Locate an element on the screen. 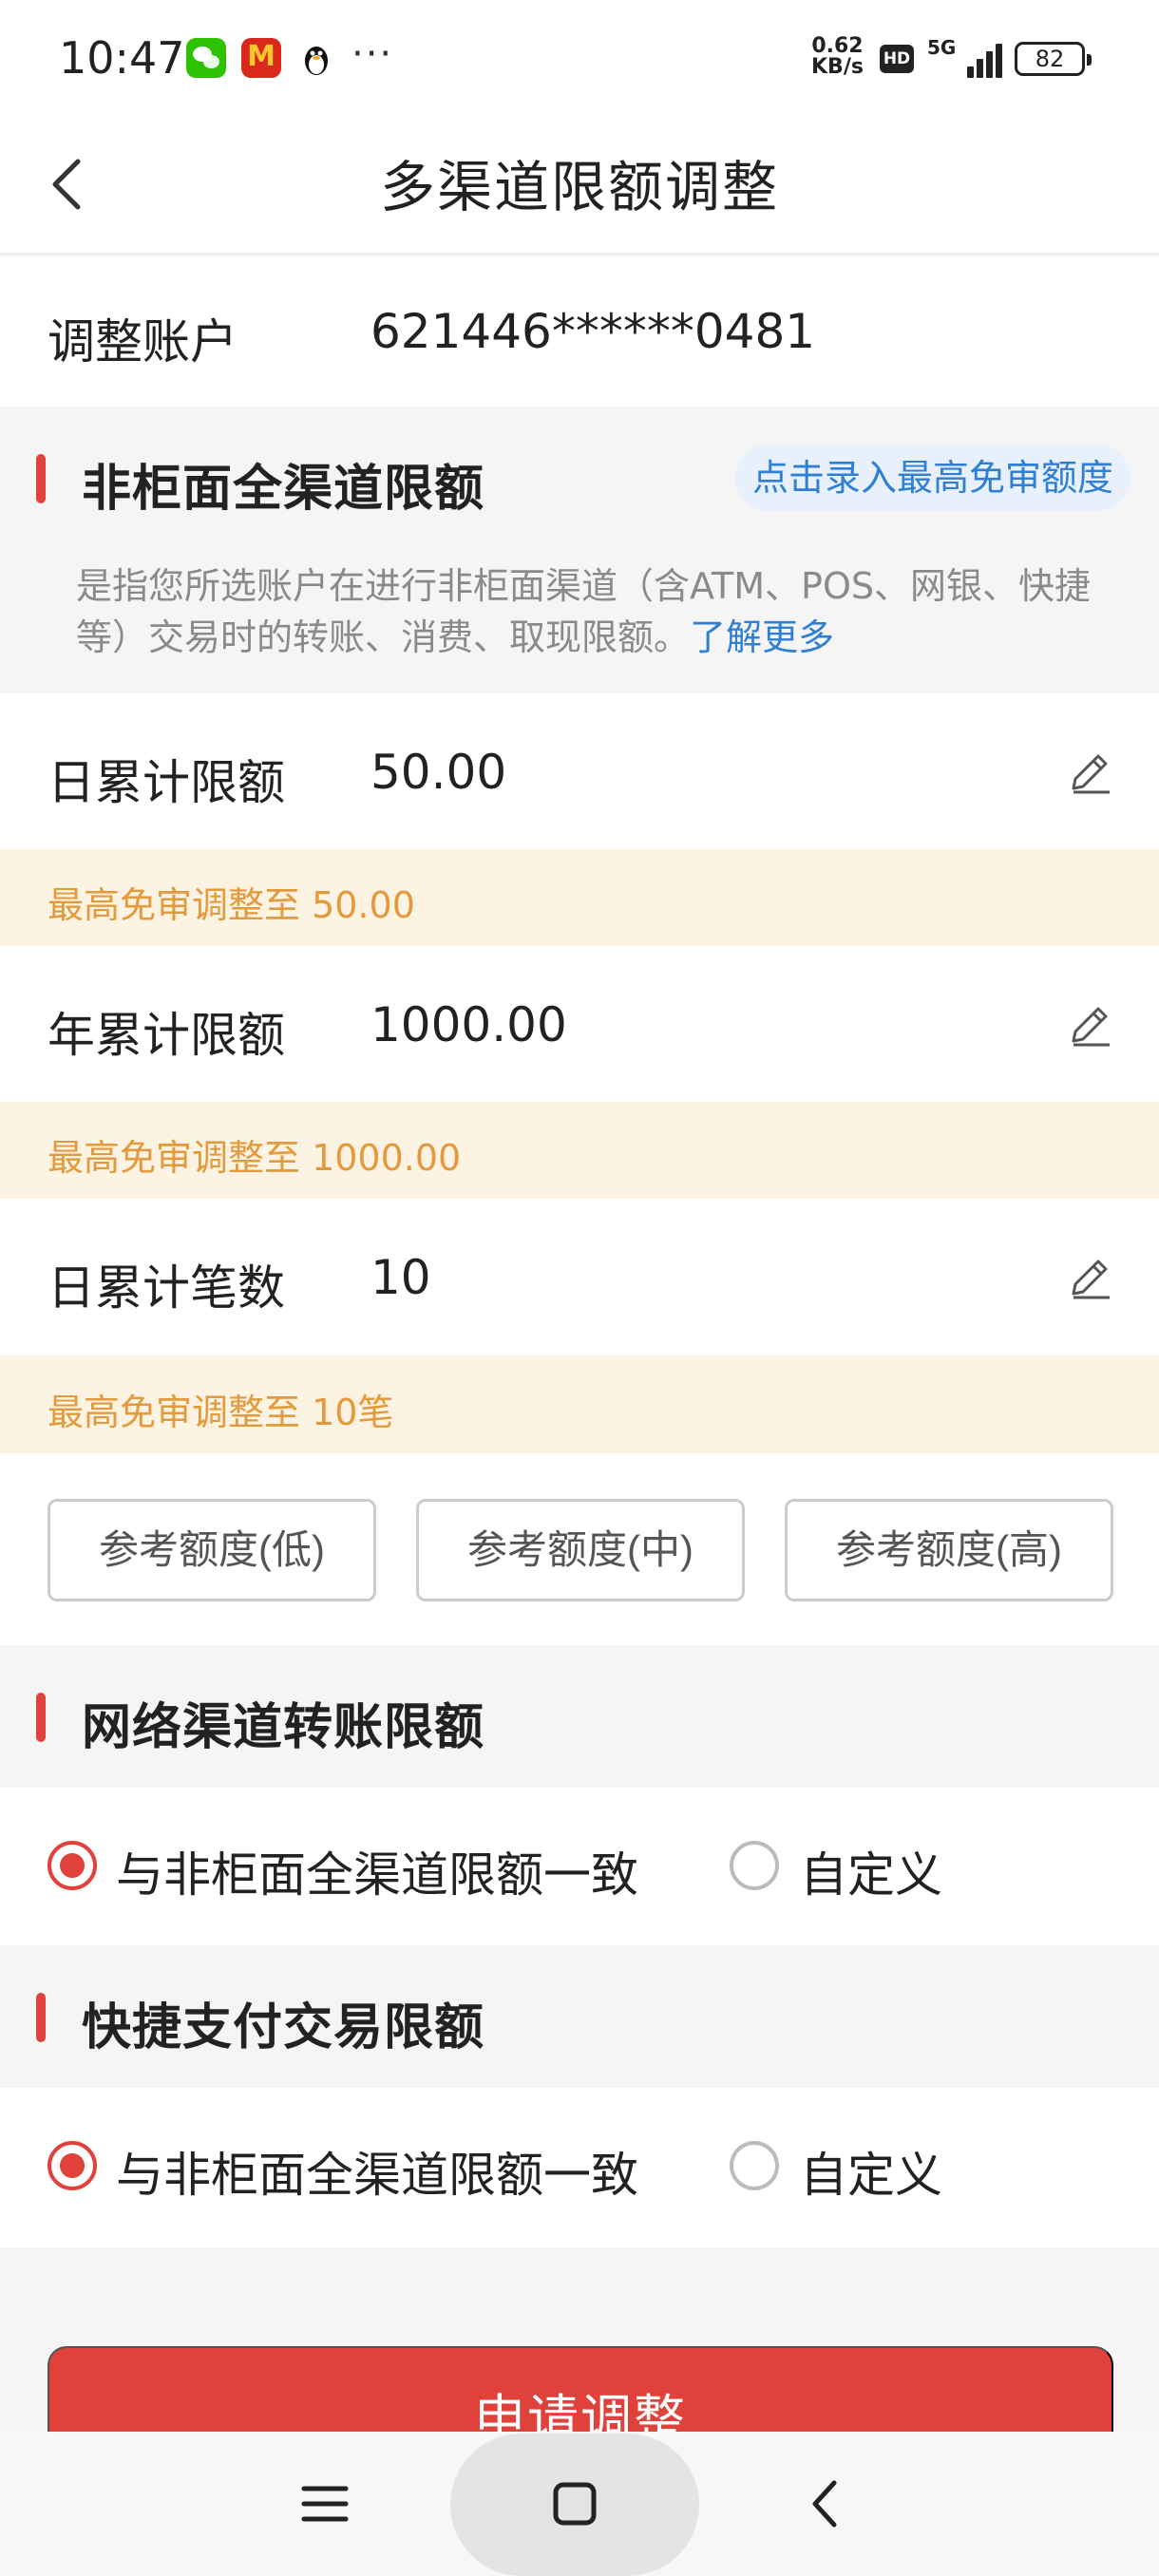 The width and height of the screenshot is (1159, 2576). daily-count-value: 10 is located at coordinates (400, 1277).